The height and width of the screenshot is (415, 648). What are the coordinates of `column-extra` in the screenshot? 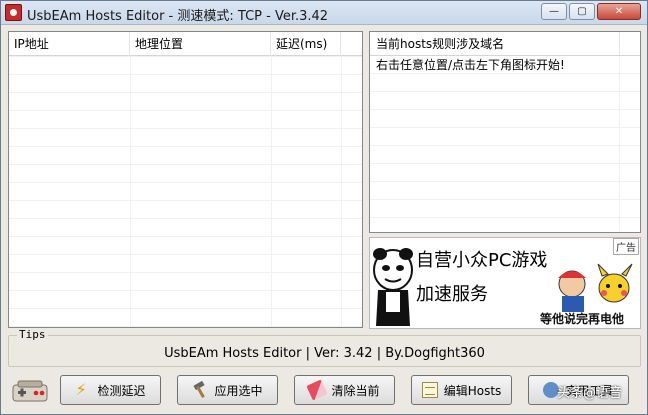 It's located at (351, 44).